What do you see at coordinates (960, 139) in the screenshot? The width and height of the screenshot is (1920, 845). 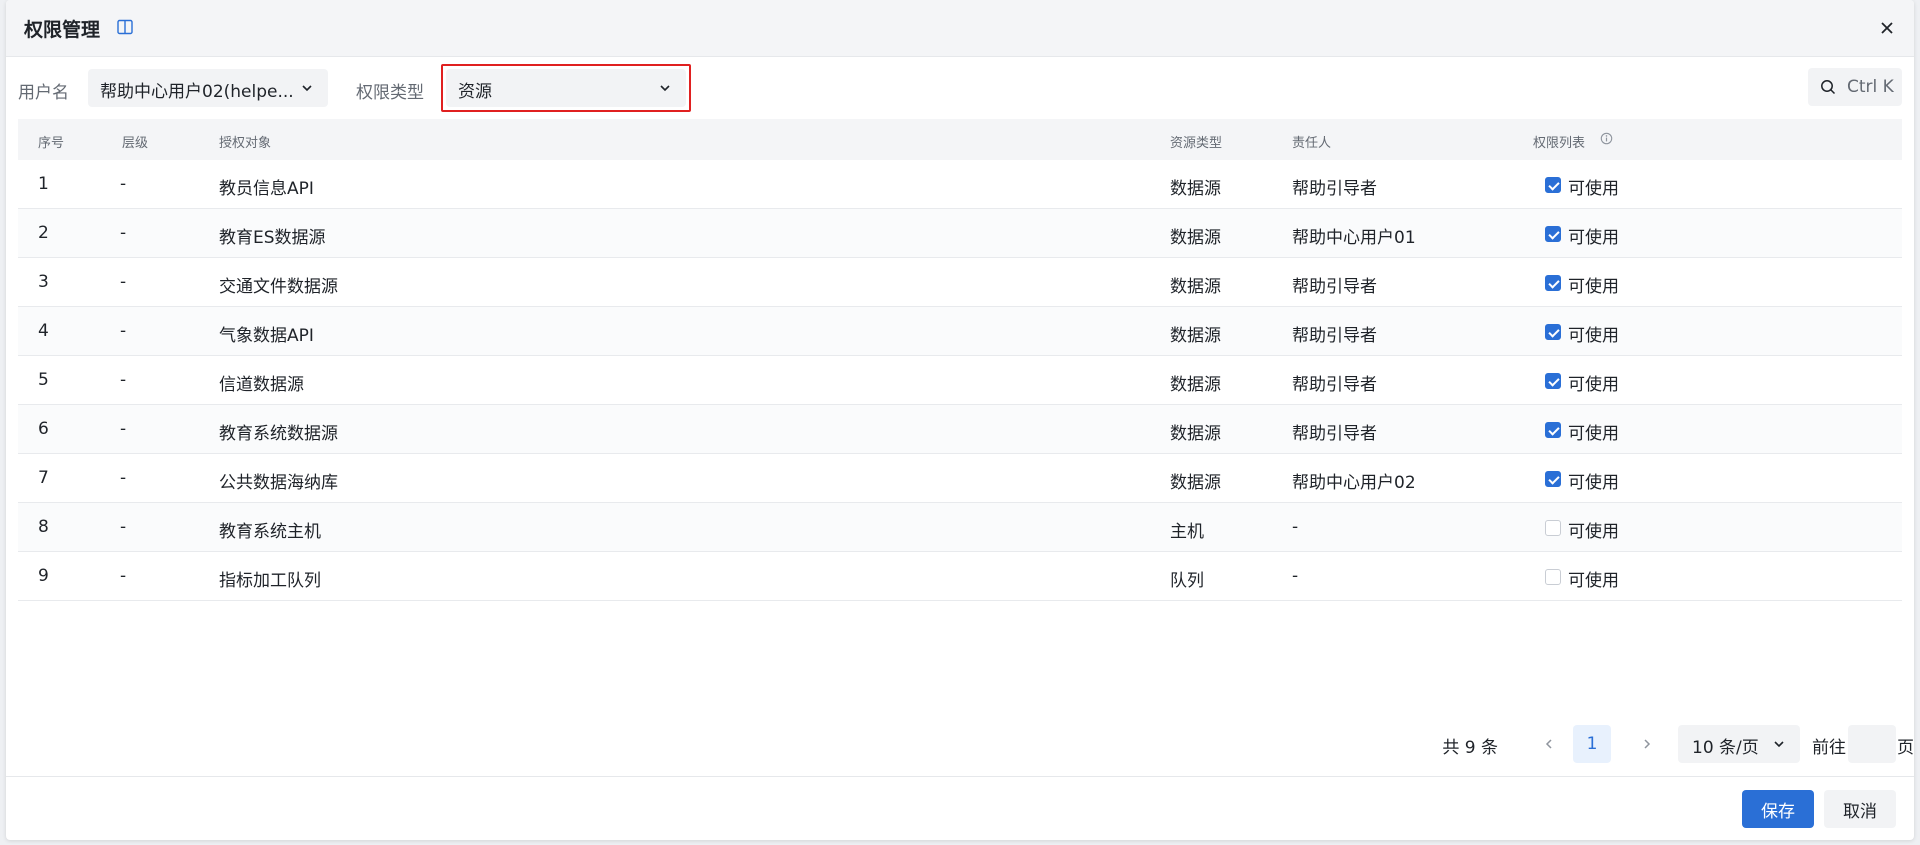 I see `table-header: 序号 层级 授权对象 资源类型 责任人 权限列表` at bounding box center [960, 139].